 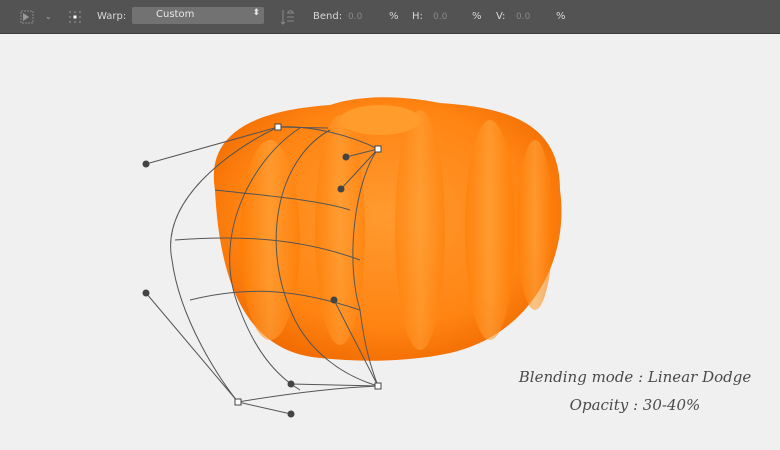 What do you see at coordinates (48, 16) in the screenshot?
I see `chevron-down-icon: ⌄` at bounding box center [48, 16].